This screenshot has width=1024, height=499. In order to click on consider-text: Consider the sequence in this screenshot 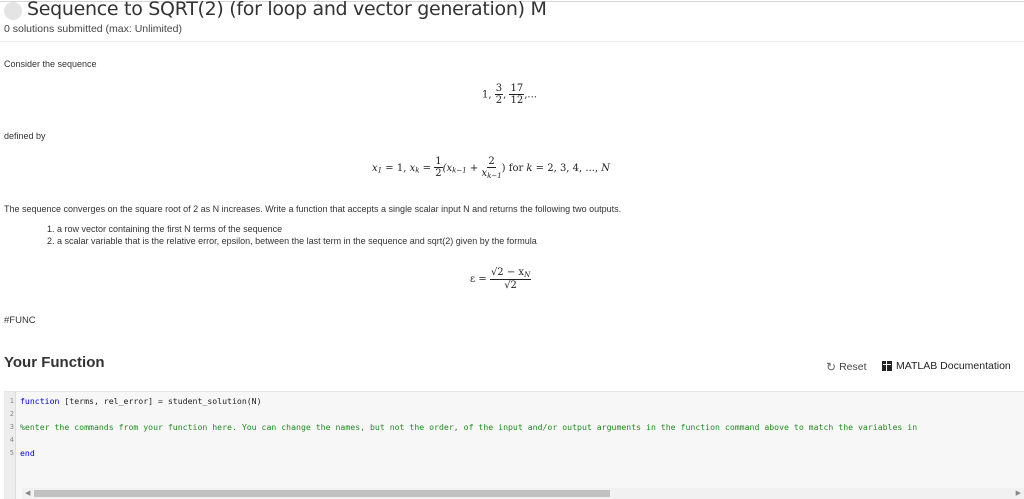, I will do `click(50, 64)`.